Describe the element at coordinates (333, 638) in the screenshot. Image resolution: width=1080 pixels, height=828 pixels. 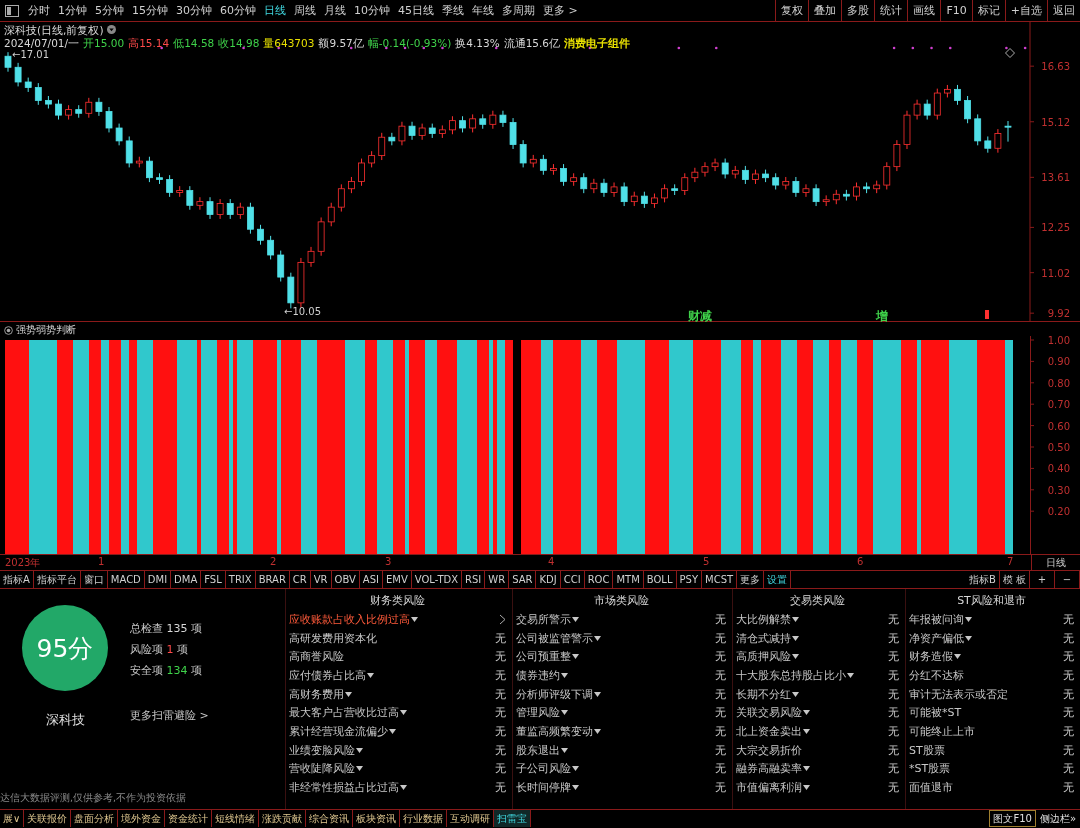
I see `risk-item: 高研发费用资本化` at that location.